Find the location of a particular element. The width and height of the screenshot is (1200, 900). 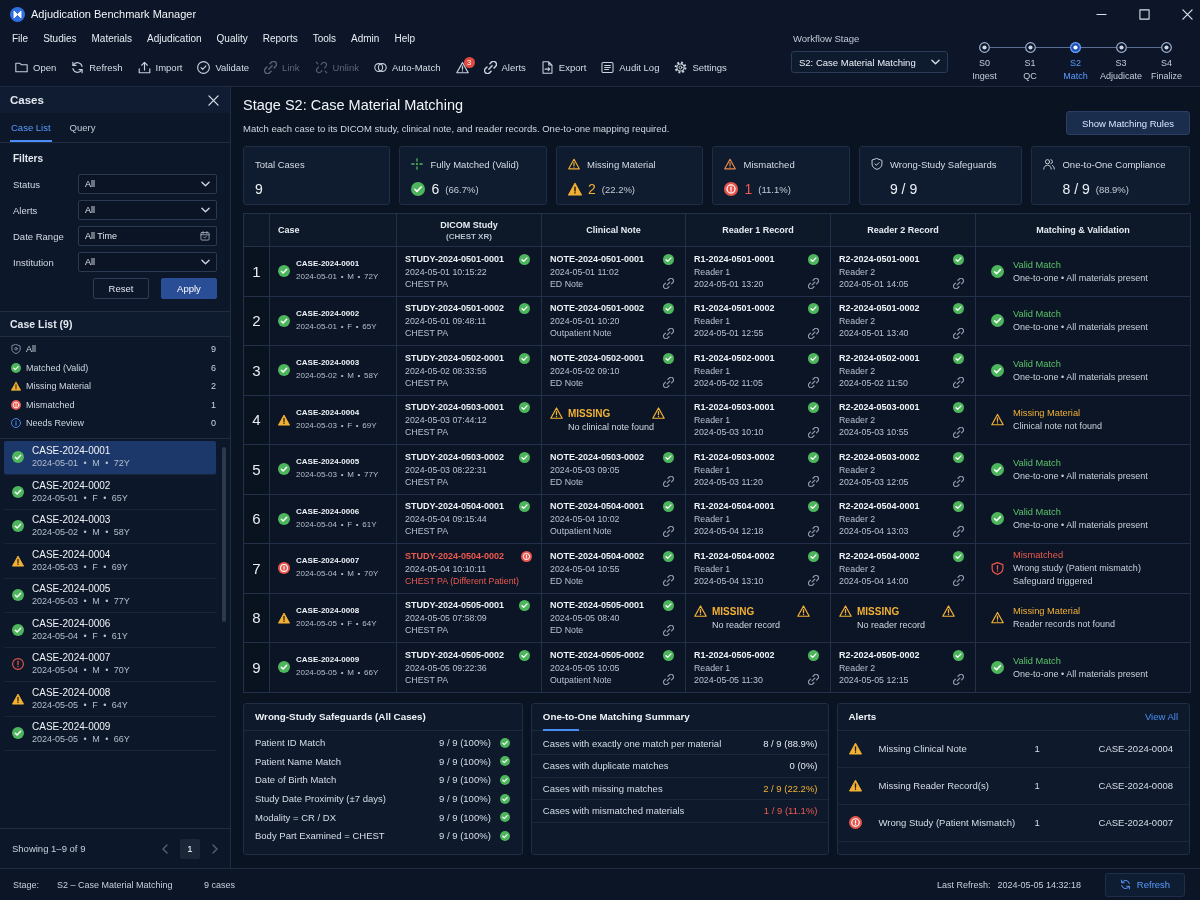

summary-value: 0 (0%) is located at coordinates (803, 766).